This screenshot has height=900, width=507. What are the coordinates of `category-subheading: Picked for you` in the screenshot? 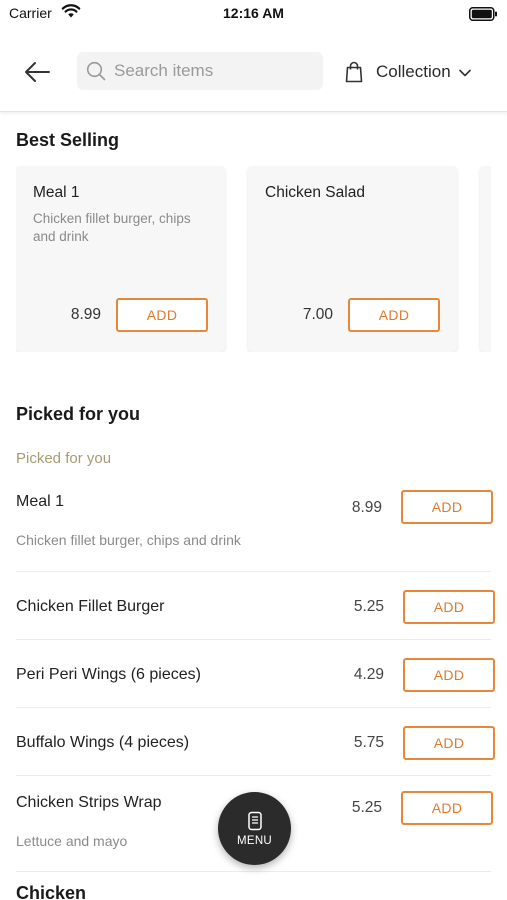 It's located at (64, 458).